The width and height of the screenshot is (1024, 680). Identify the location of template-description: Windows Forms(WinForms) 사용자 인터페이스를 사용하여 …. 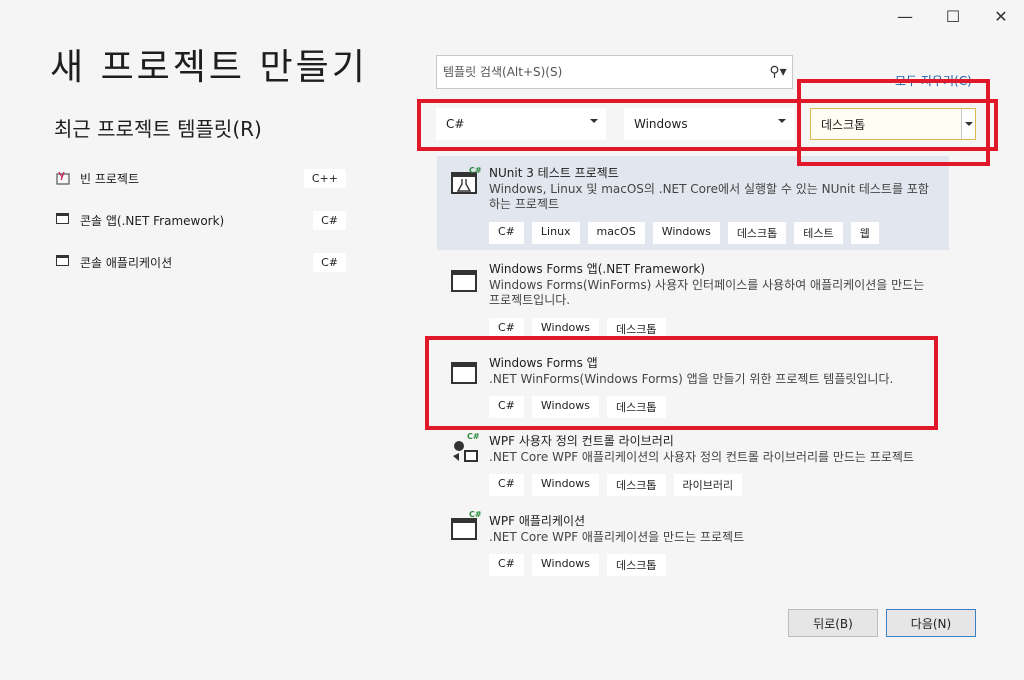
(707, 292).